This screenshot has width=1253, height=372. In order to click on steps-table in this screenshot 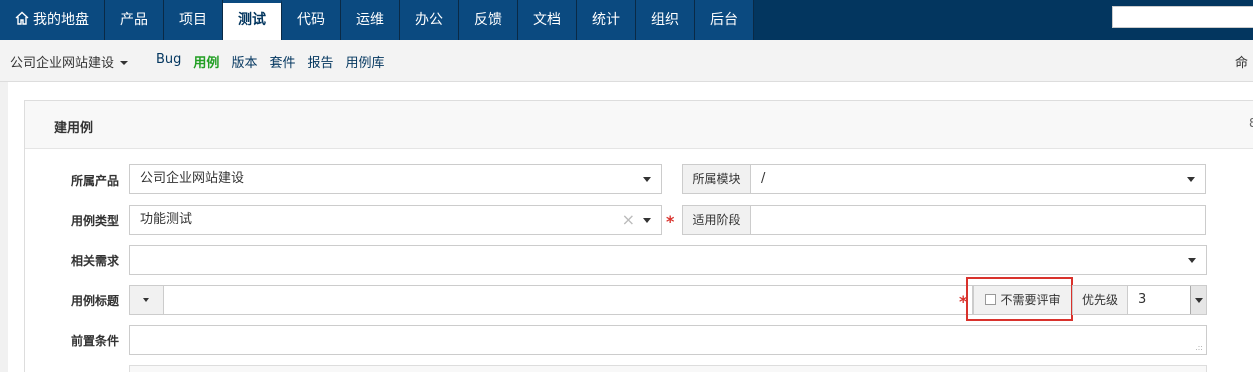, I will do `click(668, 368)`.